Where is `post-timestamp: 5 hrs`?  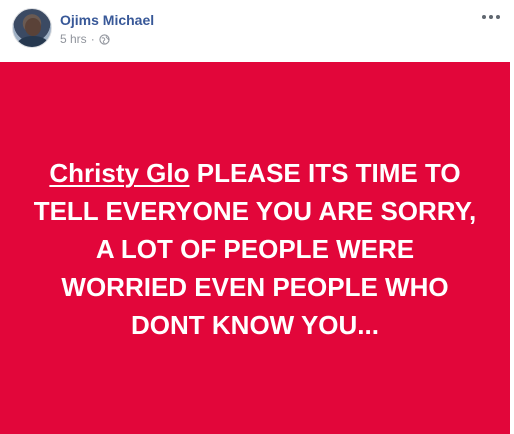
post-timestamp: 5 hrs is located at coordinates (73, 39).